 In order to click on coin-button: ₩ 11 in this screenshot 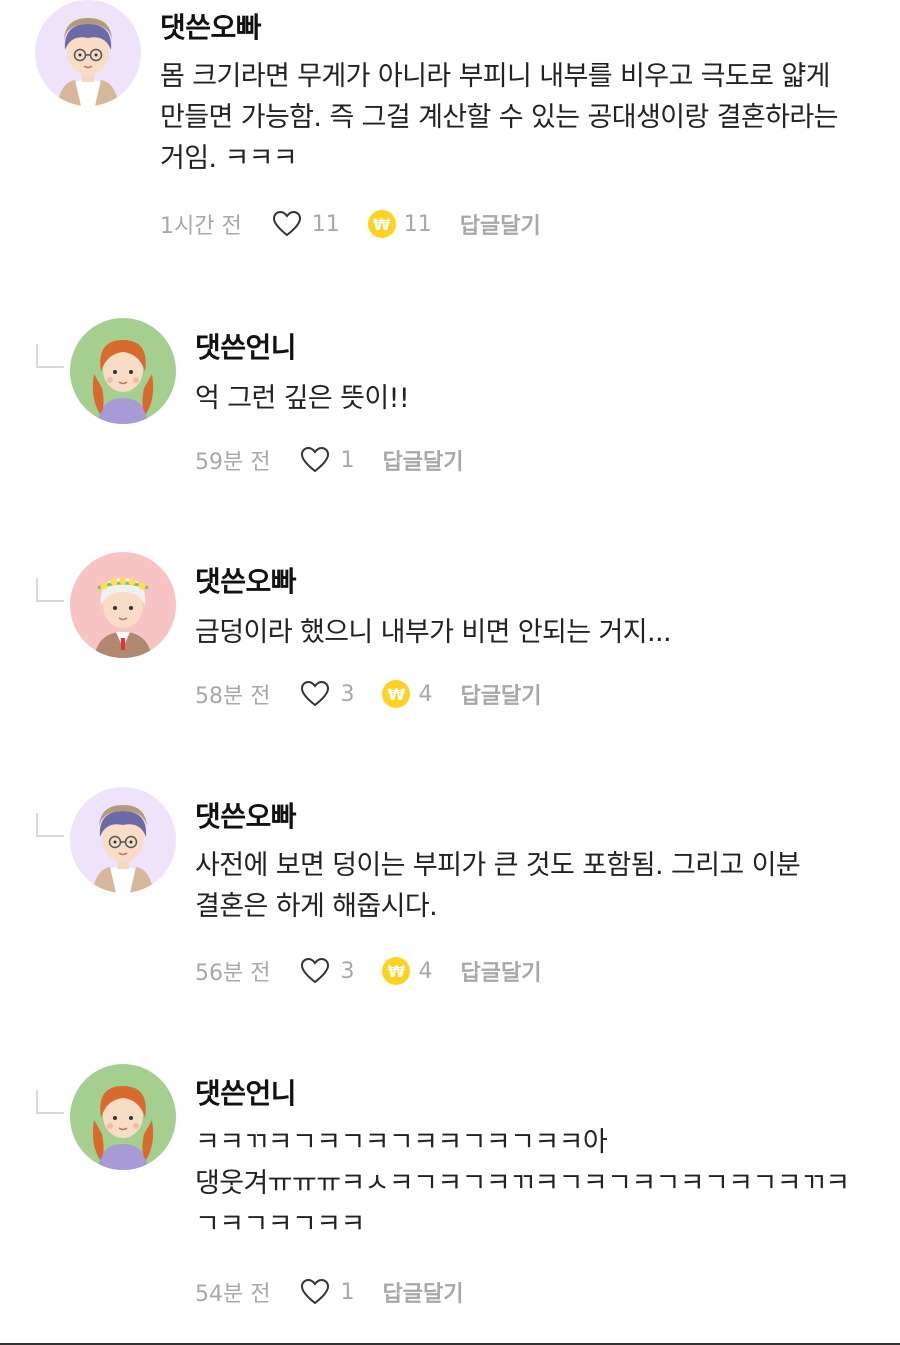, I will do `click(413, 224)`.